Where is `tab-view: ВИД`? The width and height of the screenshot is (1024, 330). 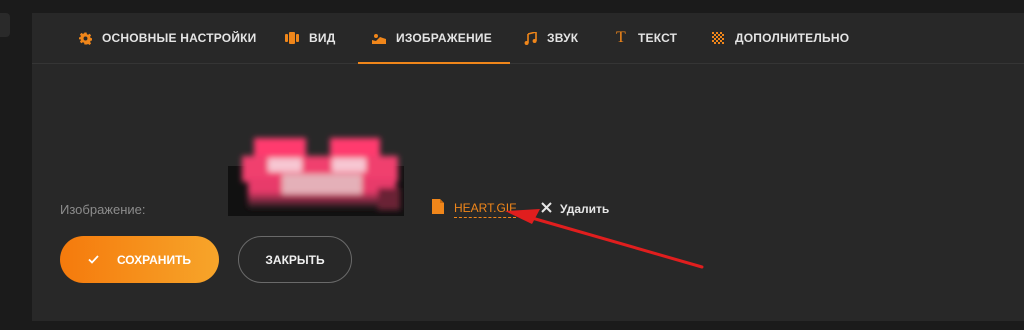 tab-view: ВИД is located at coordinates (310, 38).